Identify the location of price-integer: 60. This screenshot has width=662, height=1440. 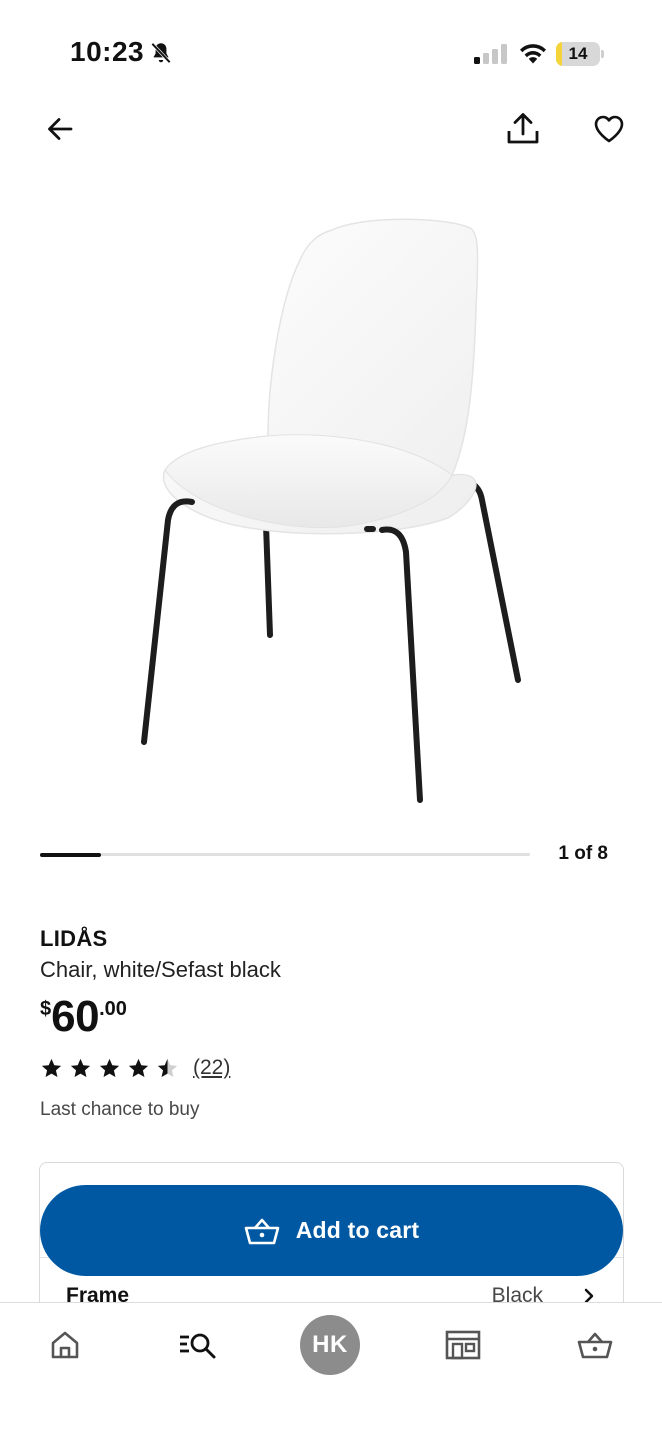
(75, 1016).